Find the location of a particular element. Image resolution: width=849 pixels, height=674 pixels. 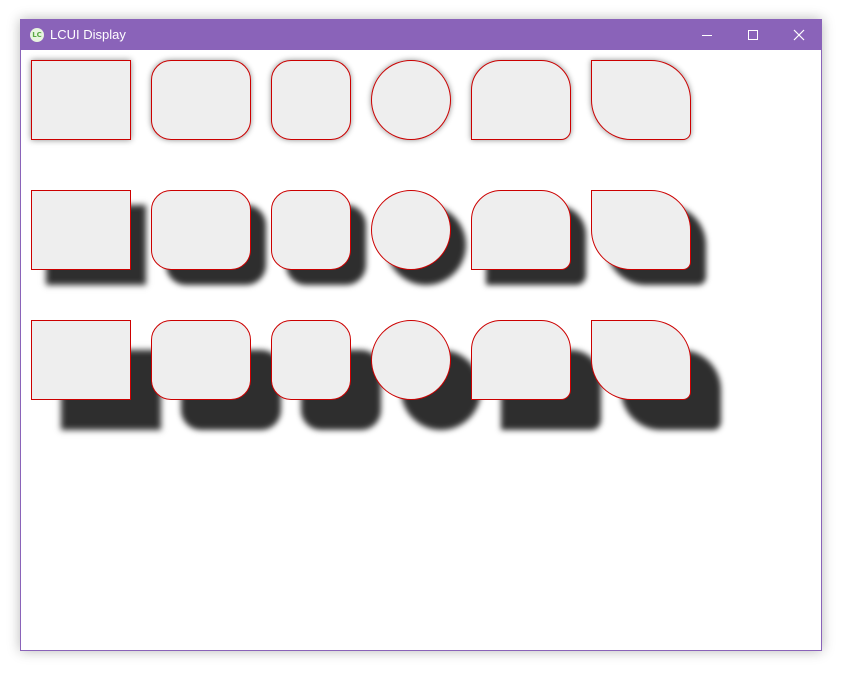

minimize-button is located at coordinates (707, 35).